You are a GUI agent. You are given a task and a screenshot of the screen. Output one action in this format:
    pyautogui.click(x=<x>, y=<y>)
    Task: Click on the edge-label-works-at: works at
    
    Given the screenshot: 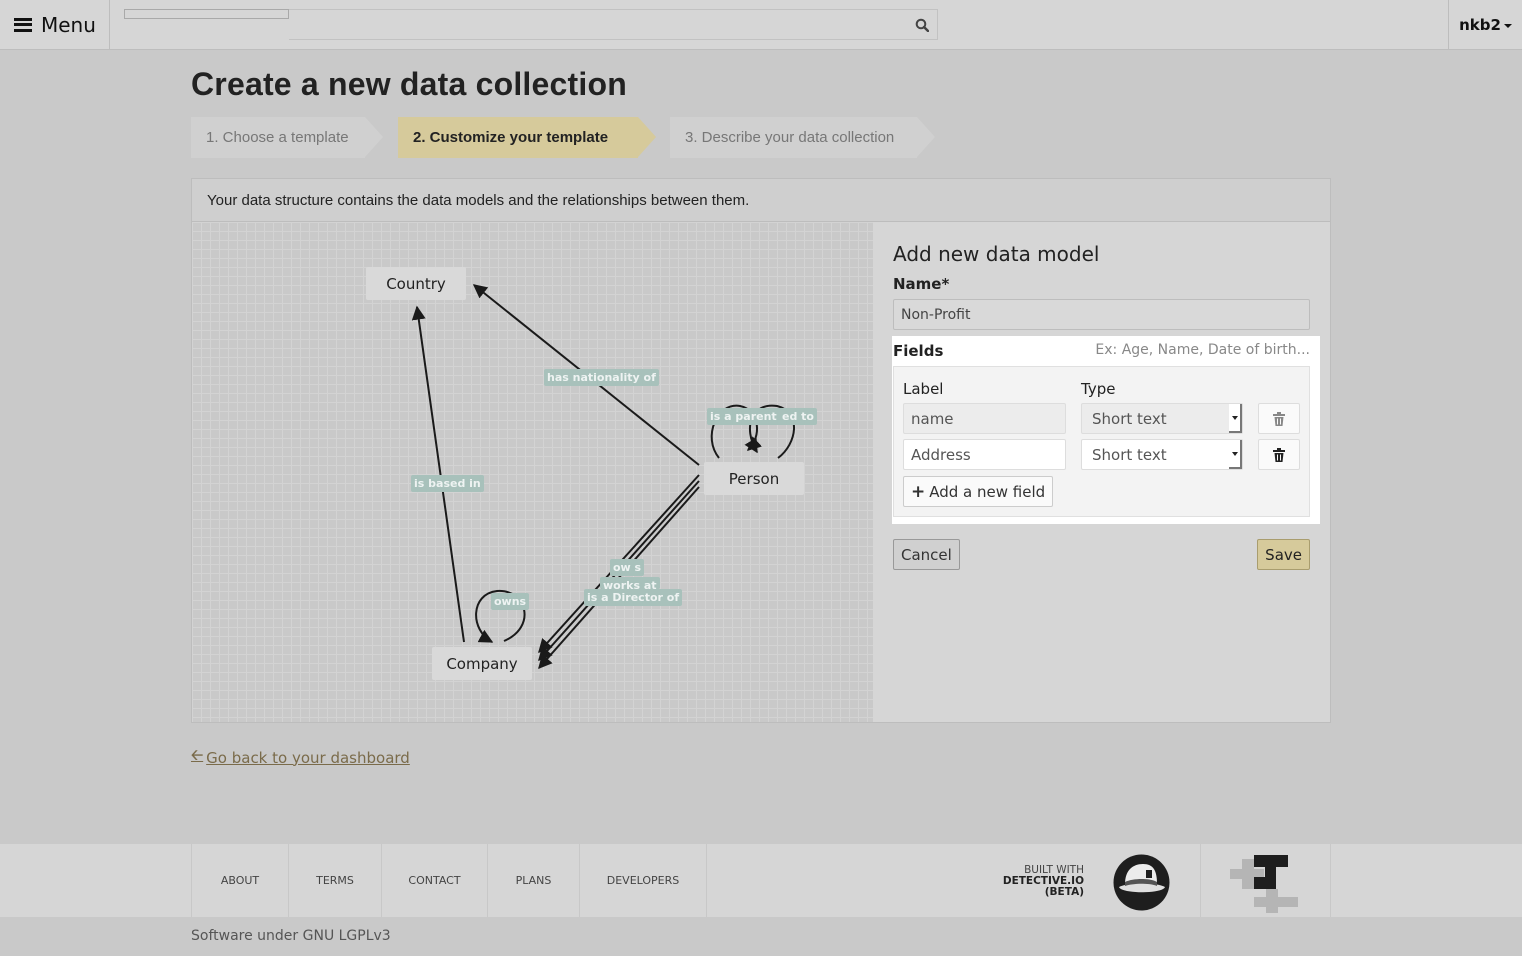 What is the action you would take?
    pyautogui.click(x=630, y=583)
    